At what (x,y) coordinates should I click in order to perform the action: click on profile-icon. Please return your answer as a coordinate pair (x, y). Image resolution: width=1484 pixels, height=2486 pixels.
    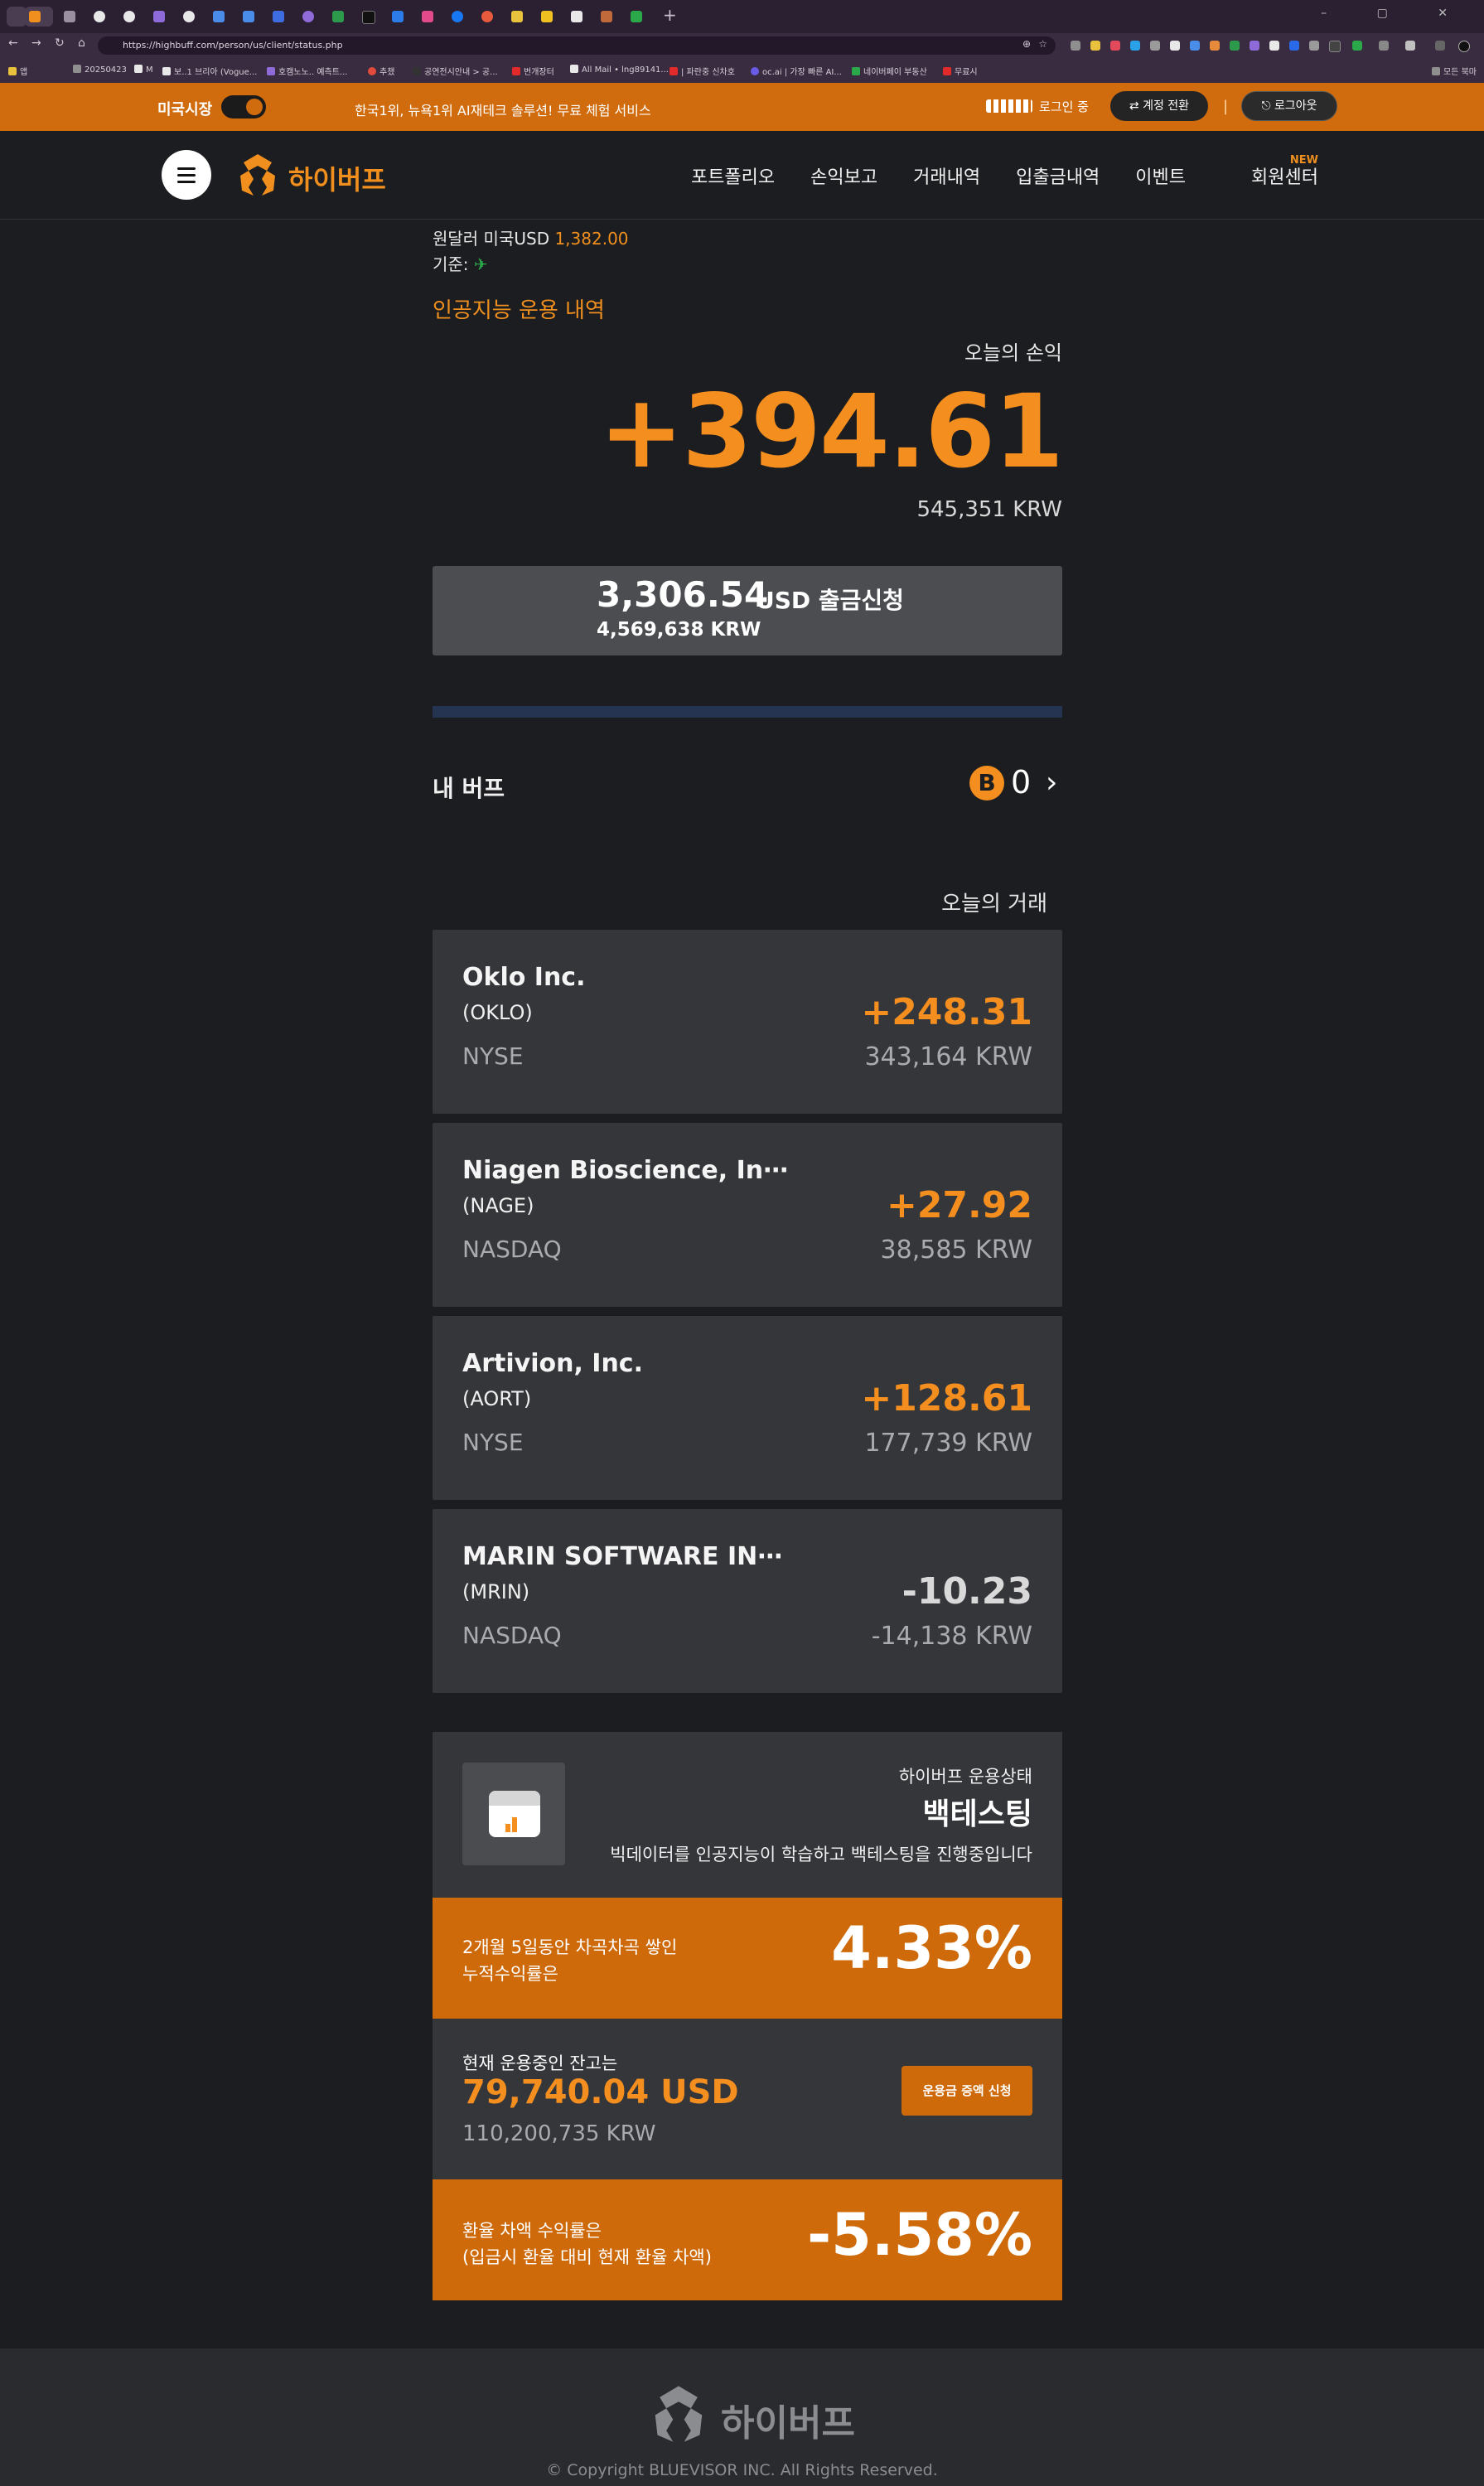
    Looking at the image, I should click on (1464, 47).